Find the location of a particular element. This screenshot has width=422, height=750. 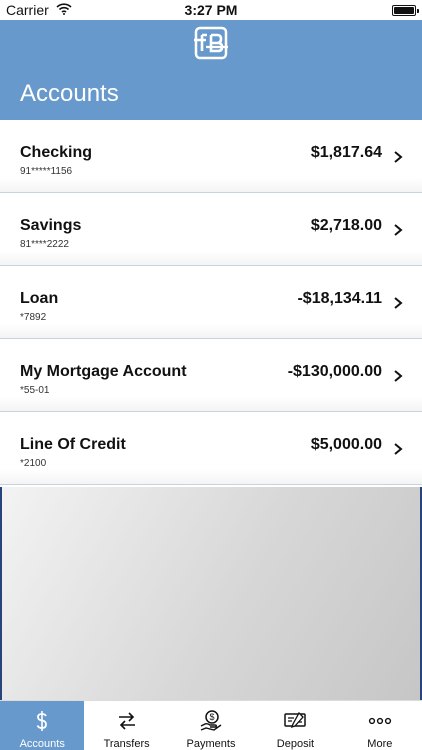

tab-more: More is located at coordinates (380, 725).